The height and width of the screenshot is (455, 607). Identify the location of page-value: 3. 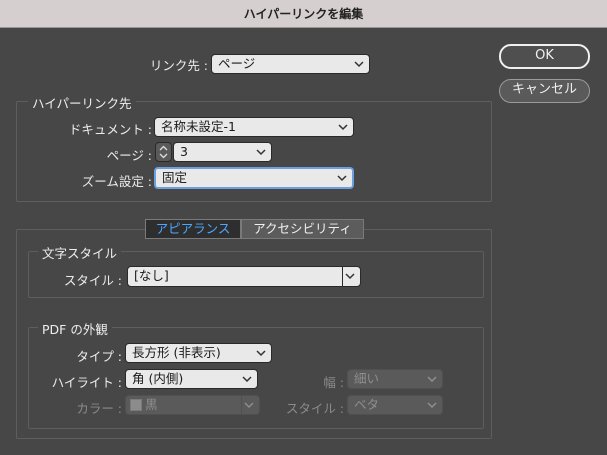
(184, 151).